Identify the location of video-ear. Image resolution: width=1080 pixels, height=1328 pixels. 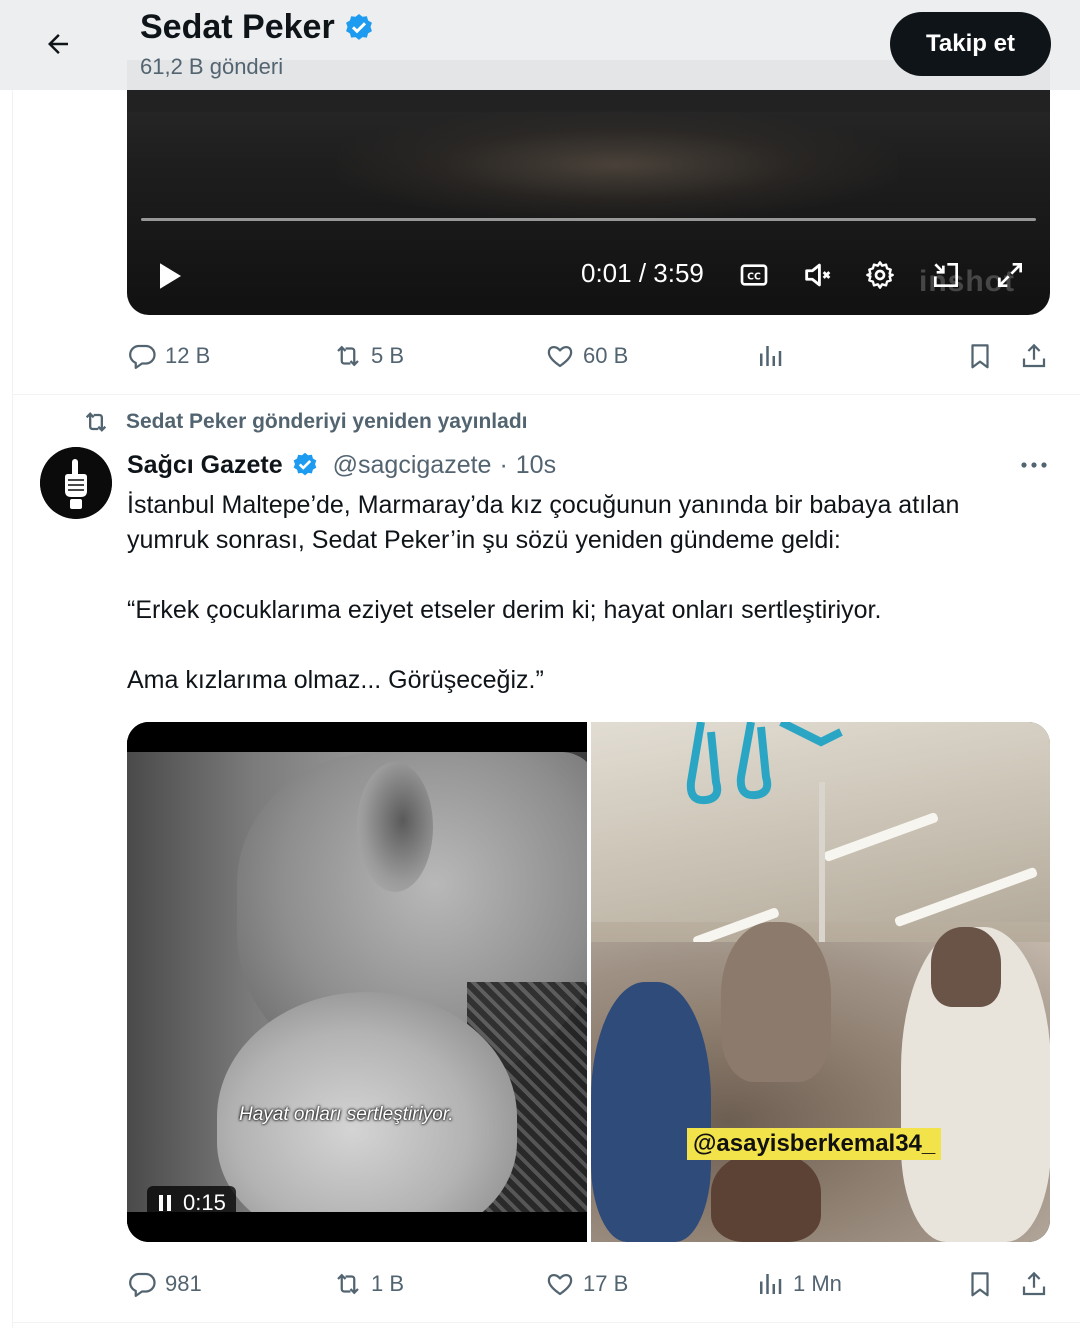
(395, 827).